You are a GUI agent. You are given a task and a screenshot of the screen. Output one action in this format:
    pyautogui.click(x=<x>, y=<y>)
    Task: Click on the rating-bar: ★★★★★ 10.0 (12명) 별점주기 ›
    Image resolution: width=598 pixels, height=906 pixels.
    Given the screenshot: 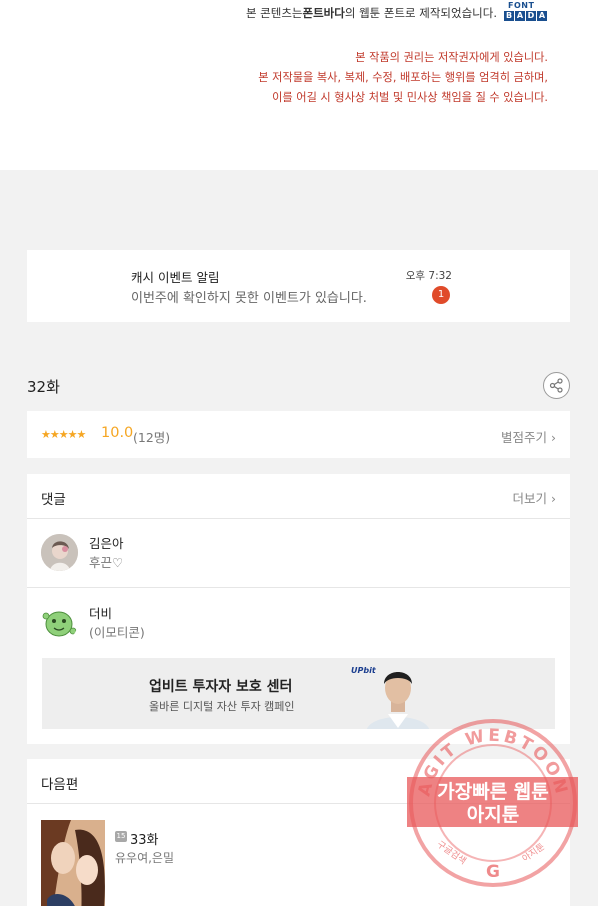 What is the action you would take?
    pyautogui.click(x=298, y=434)
    